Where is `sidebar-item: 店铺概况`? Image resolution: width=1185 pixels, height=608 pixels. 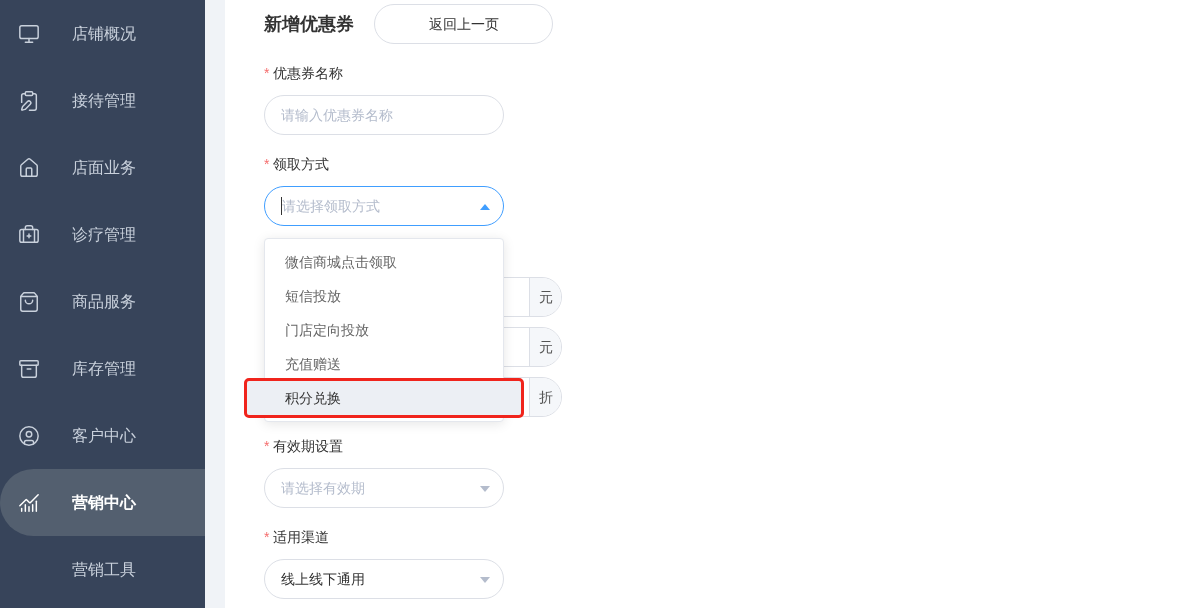
sidebar-item: 店铺概况 is located at coordinates (102, 33).